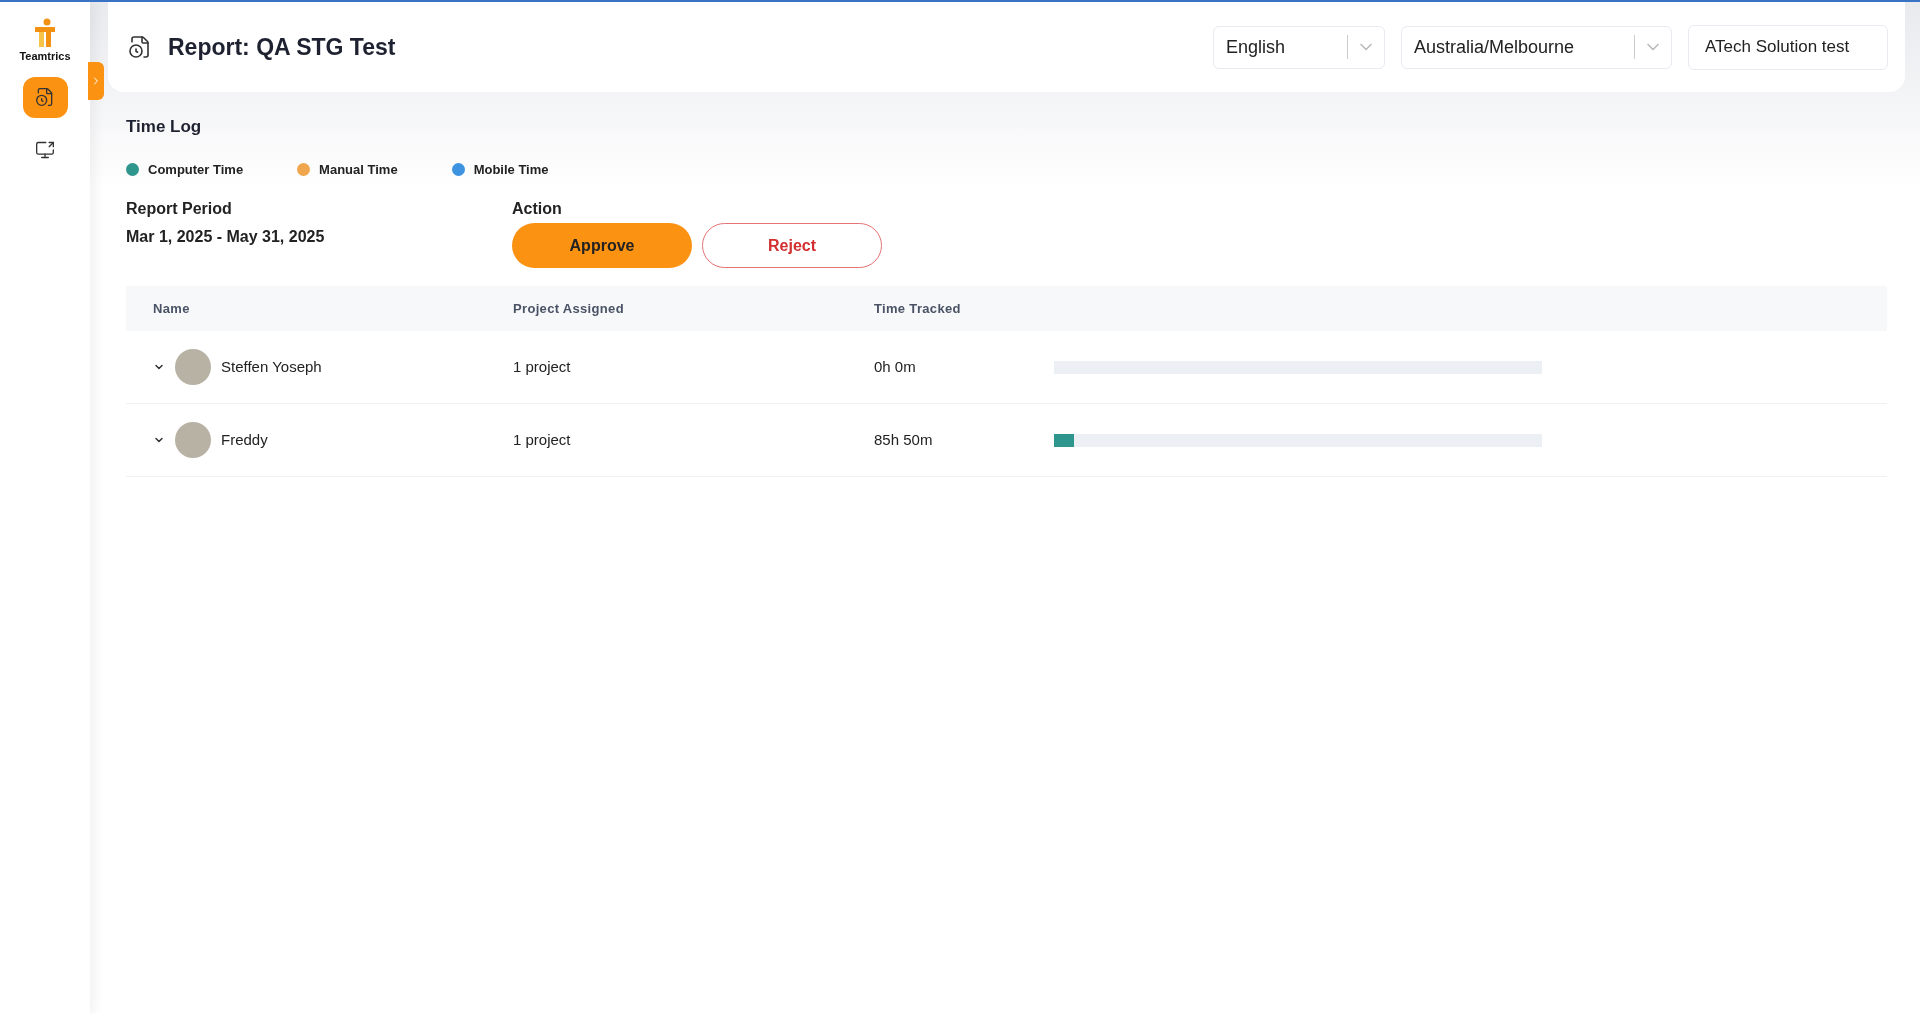  I want to click on approve-button: Approve, so click(602, 245).